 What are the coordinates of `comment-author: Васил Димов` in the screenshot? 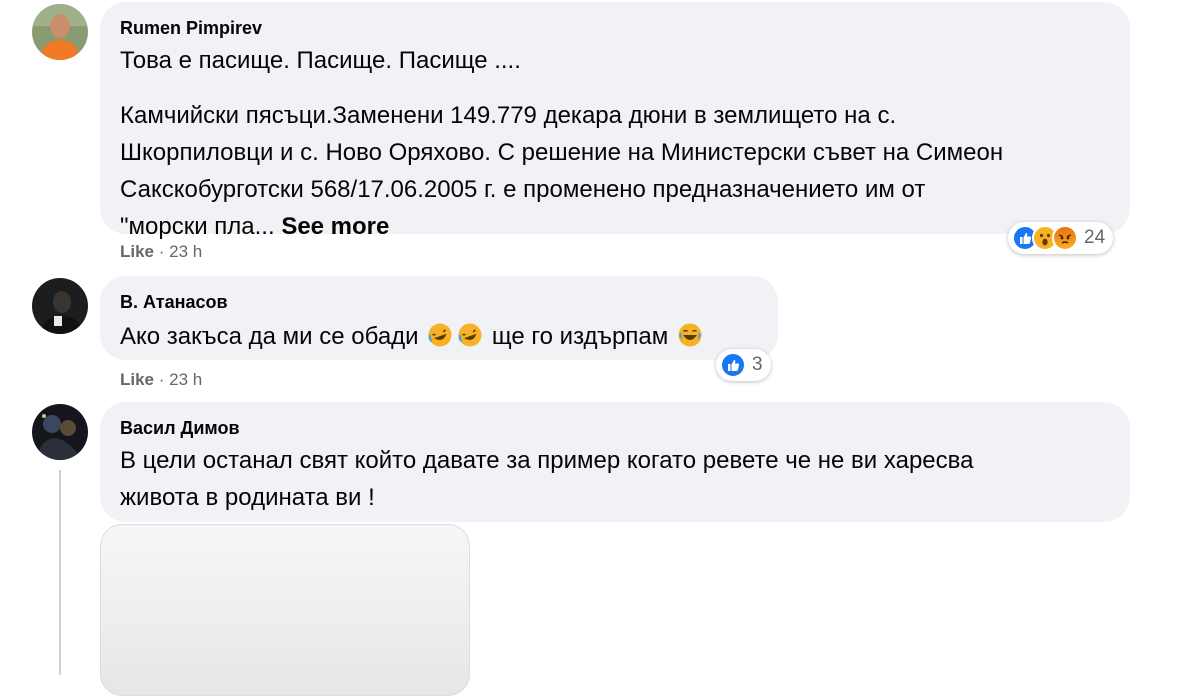 It's located at (615, 428).